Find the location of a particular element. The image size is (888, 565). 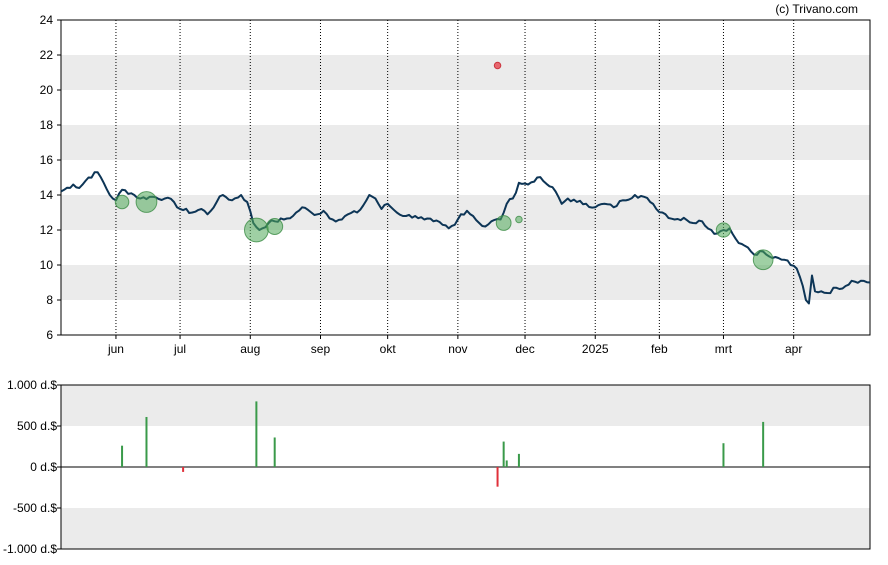

price-y-tick-label: 20 is located at coordinates (47, 90).